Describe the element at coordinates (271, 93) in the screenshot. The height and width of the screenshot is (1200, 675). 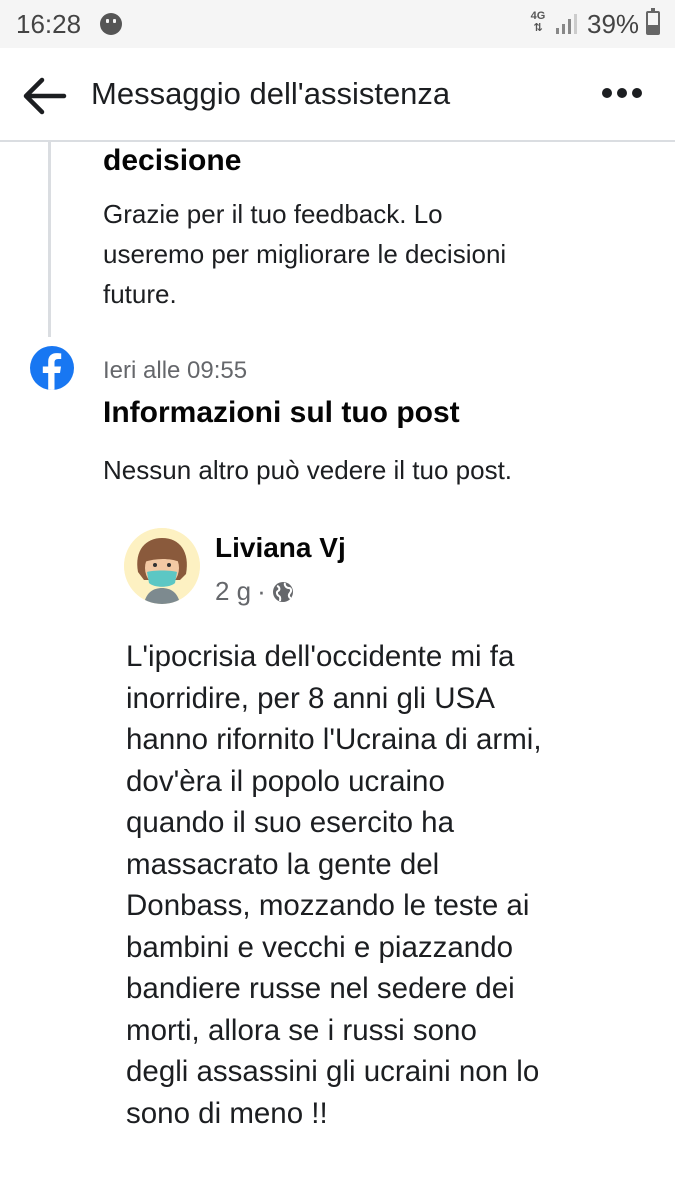
I see `page-title: Messaggio dell'assistenza` at that location.